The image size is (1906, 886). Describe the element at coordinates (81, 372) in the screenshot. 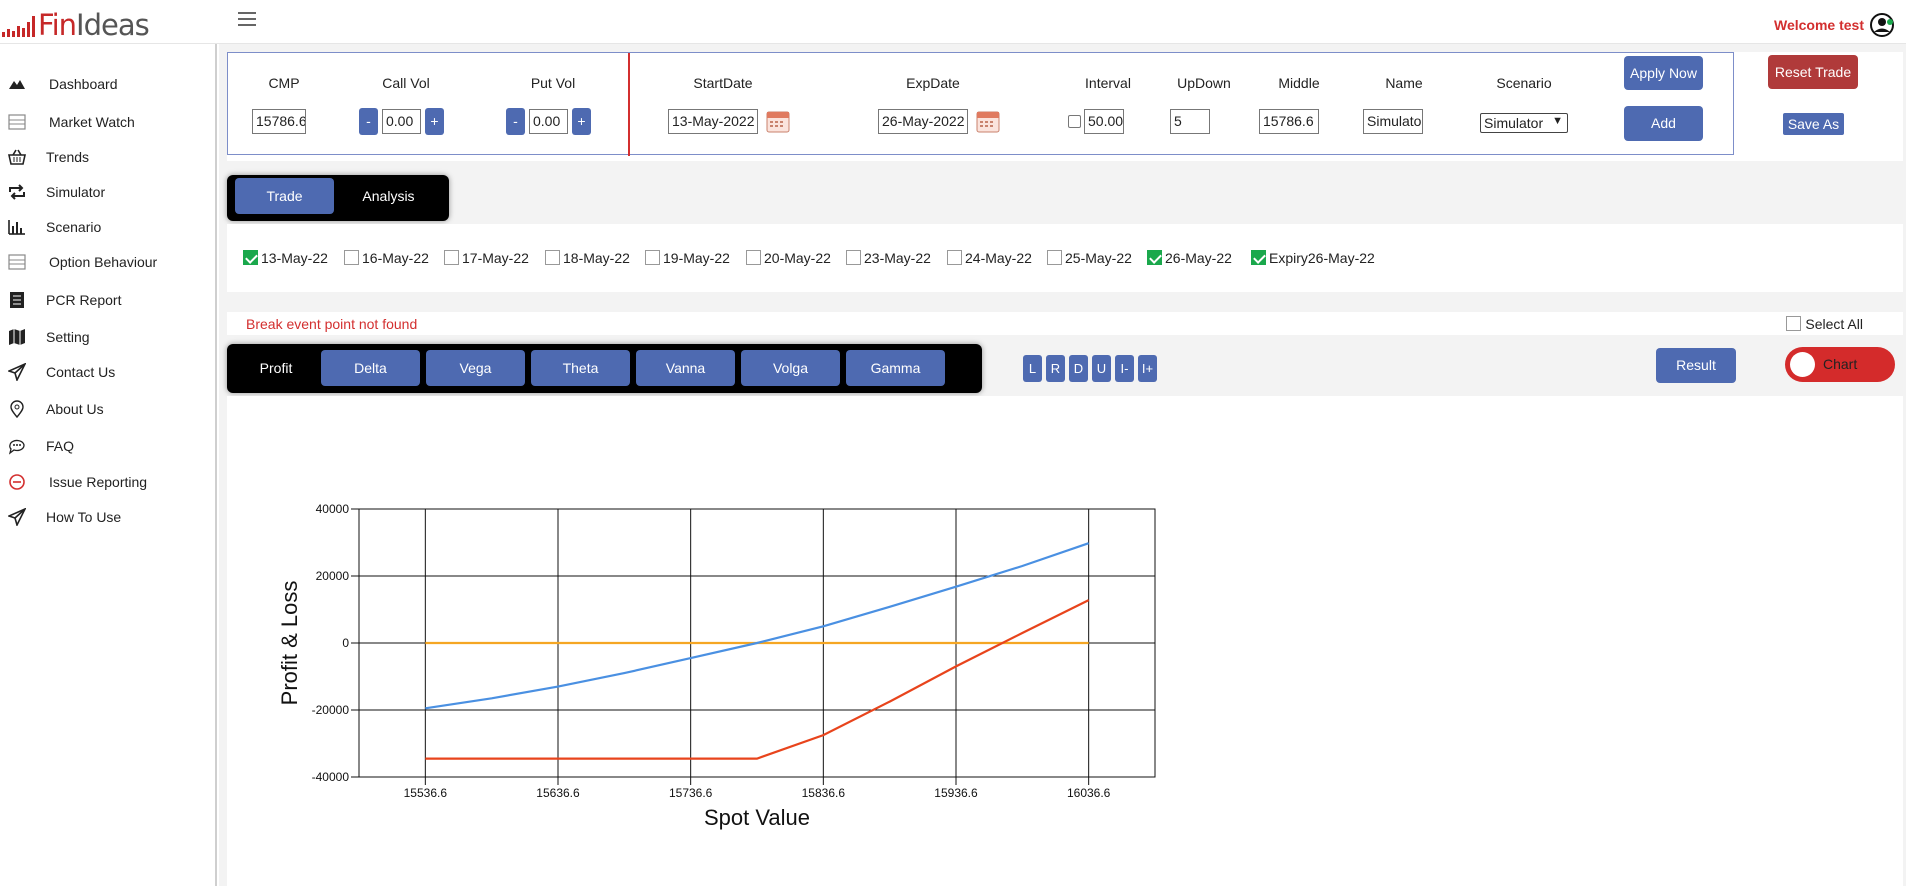

I see `sidebar-item-label: Contact Us` at that location.